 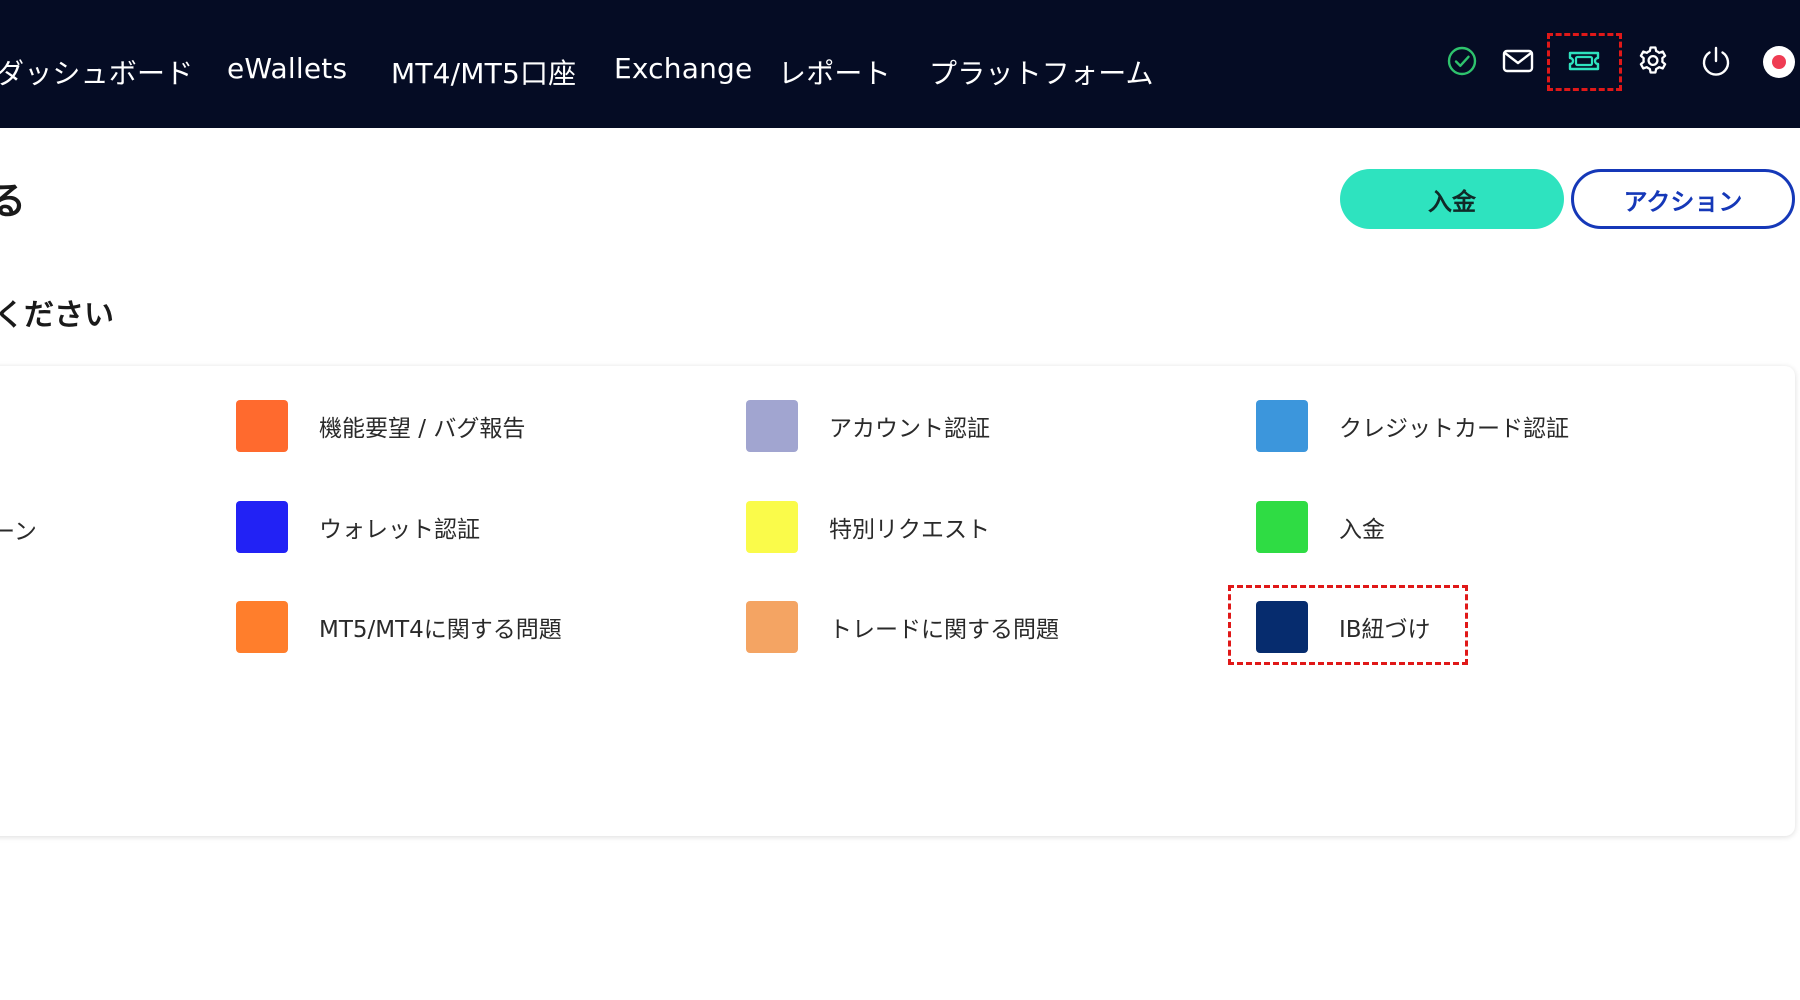 I want to click on deposit-button: 入金, so click(x=1452, y=199).